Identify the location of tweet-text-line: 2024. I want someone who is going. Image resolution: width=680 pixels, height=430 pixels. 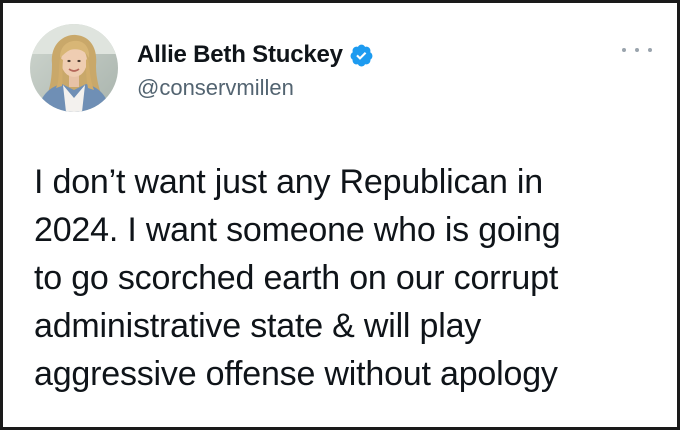
(297, 230).